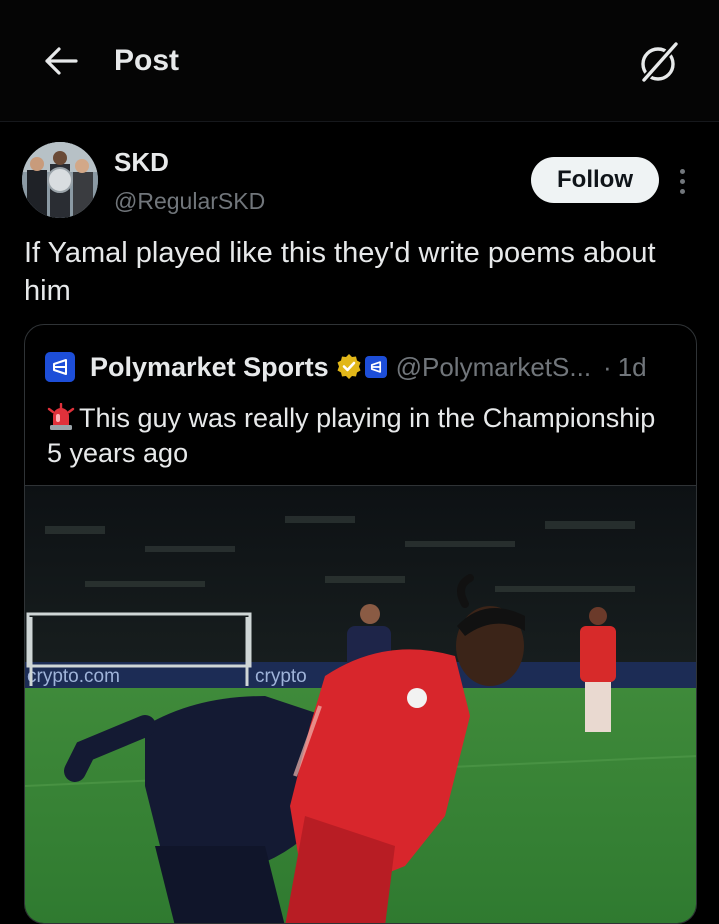 The width and height of the screenshot is (719, 924). Describe the element at coordinates (73, 676) in the screenshot. I see `ad-board-left: crypto.com` at that location.